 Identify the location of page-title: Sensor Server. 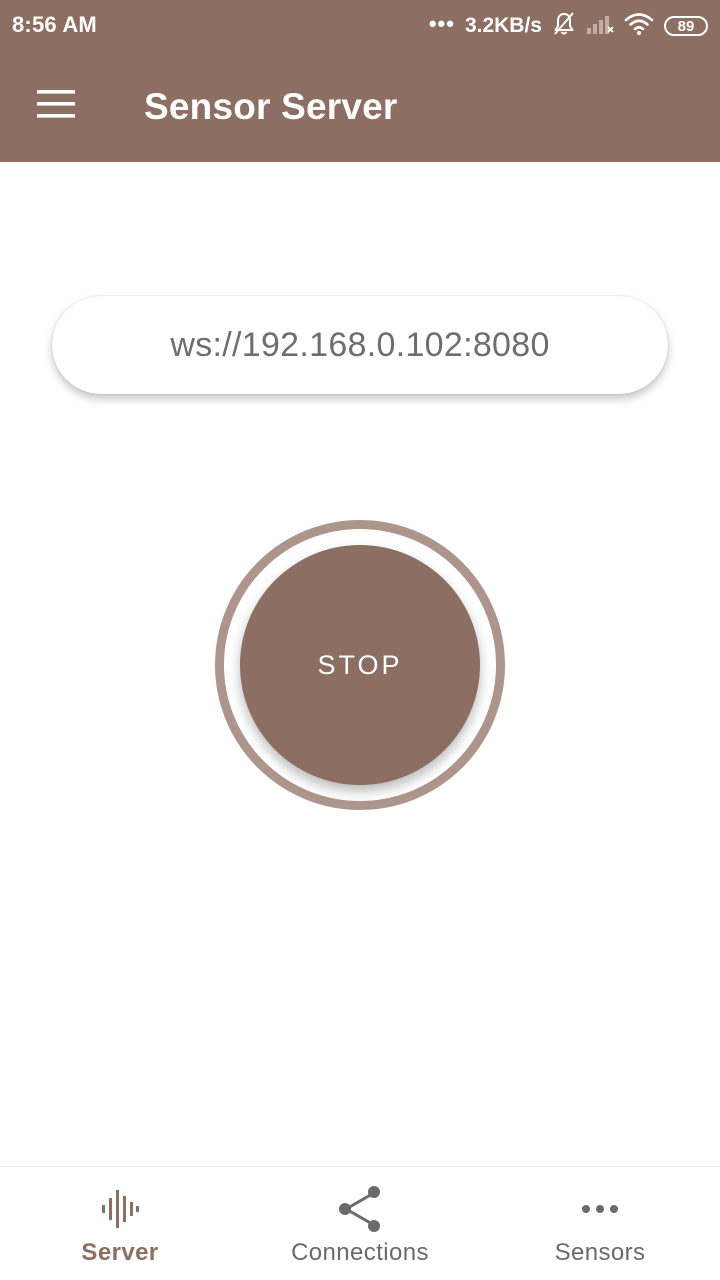
(271, 106).